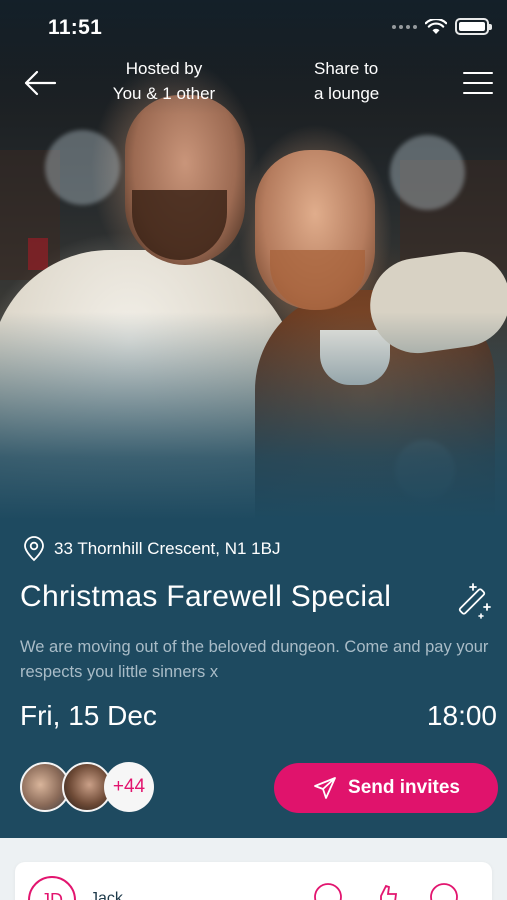 Image resolution: width=507 pixels, height=900 pixels. What do you see at coordinates (164, 81) in the screenshot?
I see `hosted-by-link: Hosted by You & 1 other` at bounding box center [164, 81].